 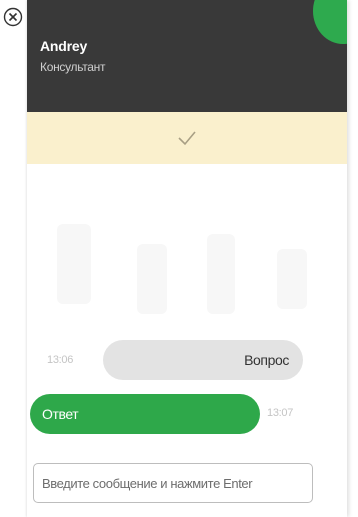 I want to click on composer, so click(x=187, y=485).